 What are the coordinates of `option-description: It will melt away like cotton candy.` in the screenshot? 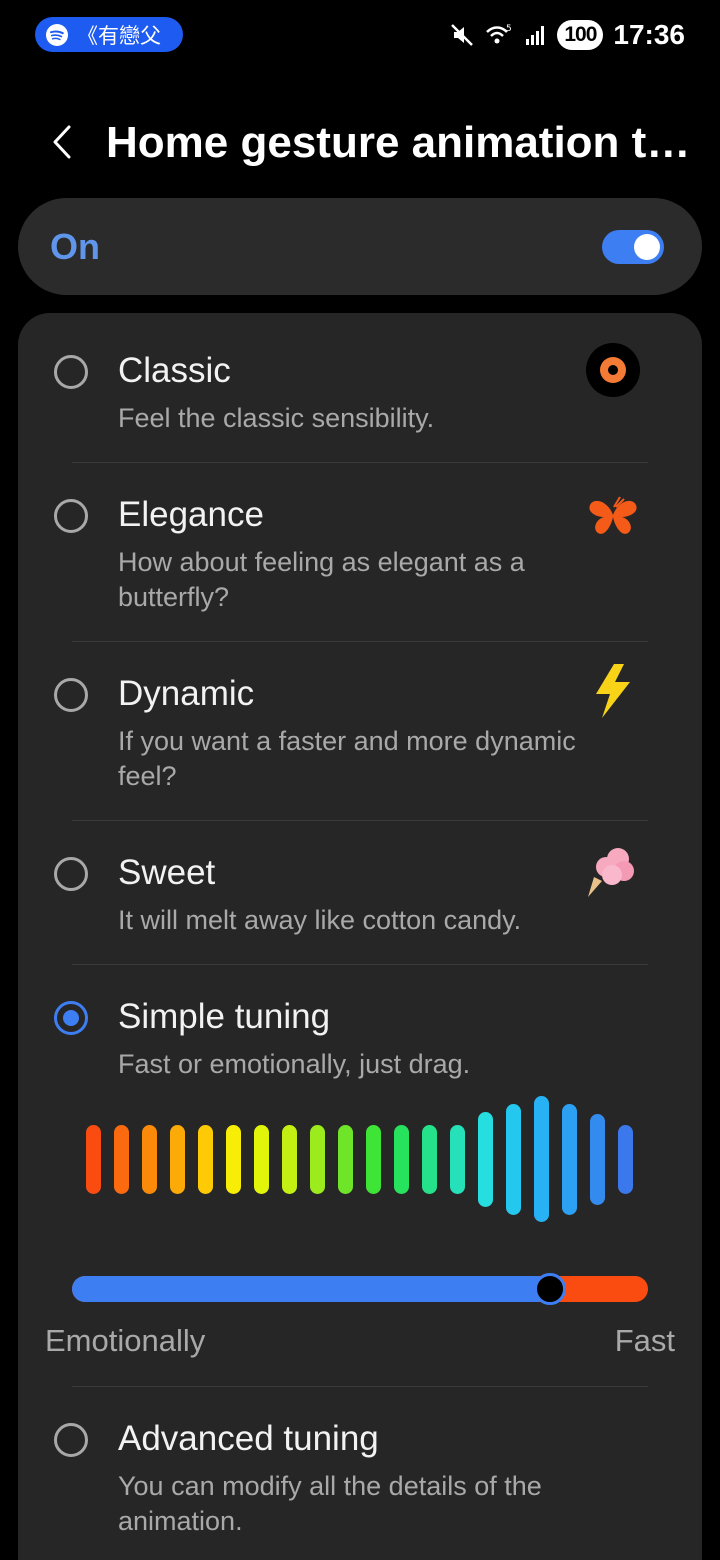 It's located at (320, 920).